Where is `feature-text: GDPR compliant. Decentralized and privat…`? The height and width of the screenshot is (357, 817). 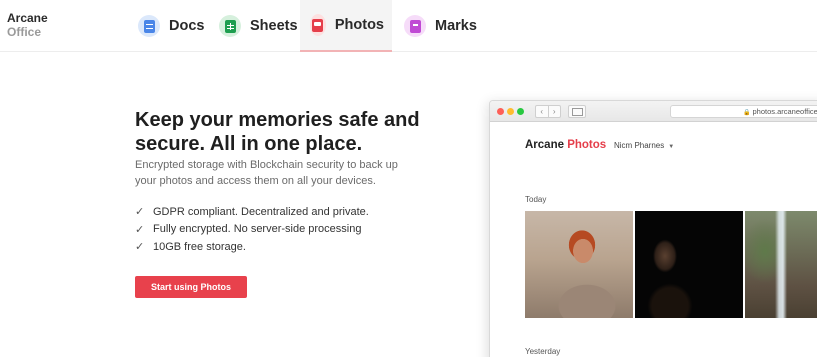
feature-text: GDPR compliant. Decentralized and privat… is located at coordinates (261, 211).